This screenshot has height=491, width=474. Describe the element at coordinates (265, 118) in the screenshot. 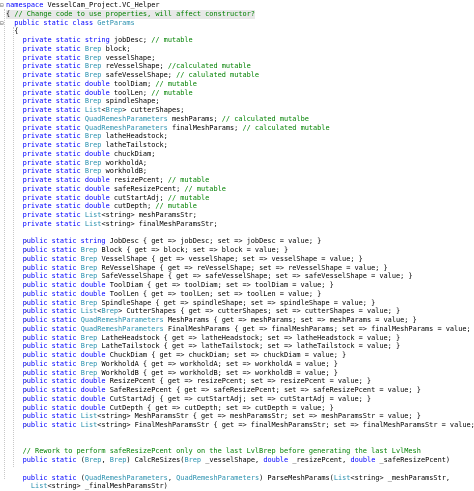

I see `code-token: // calculated mutalbe` at that location.